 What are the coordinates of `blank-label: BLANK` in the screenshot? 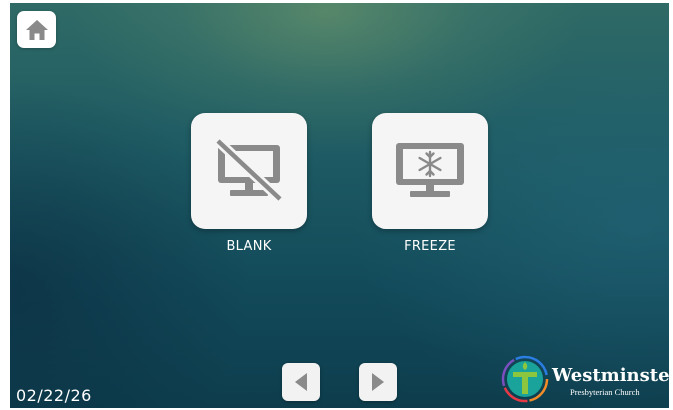 It's located at (249, 246).